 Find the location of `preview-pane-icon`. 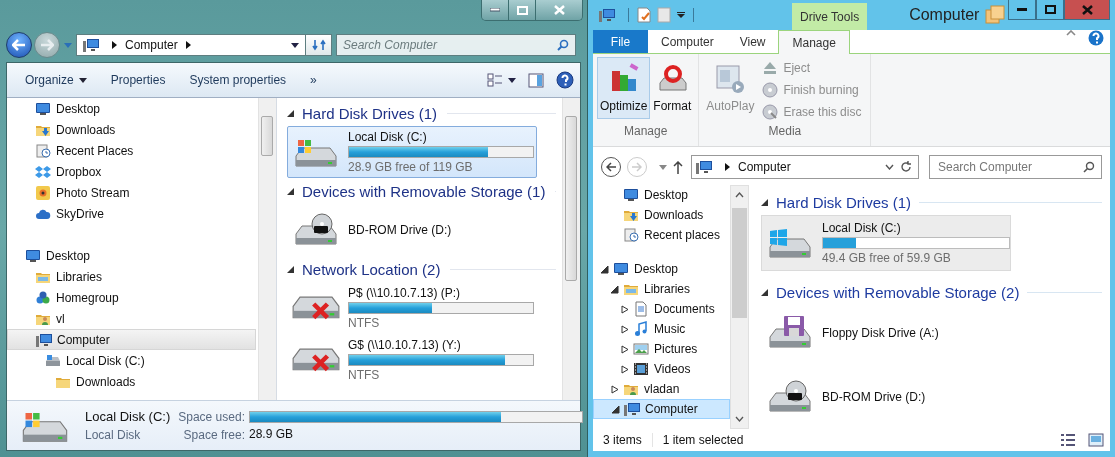

preview-pane-icon is located at coordinates (536, 80).